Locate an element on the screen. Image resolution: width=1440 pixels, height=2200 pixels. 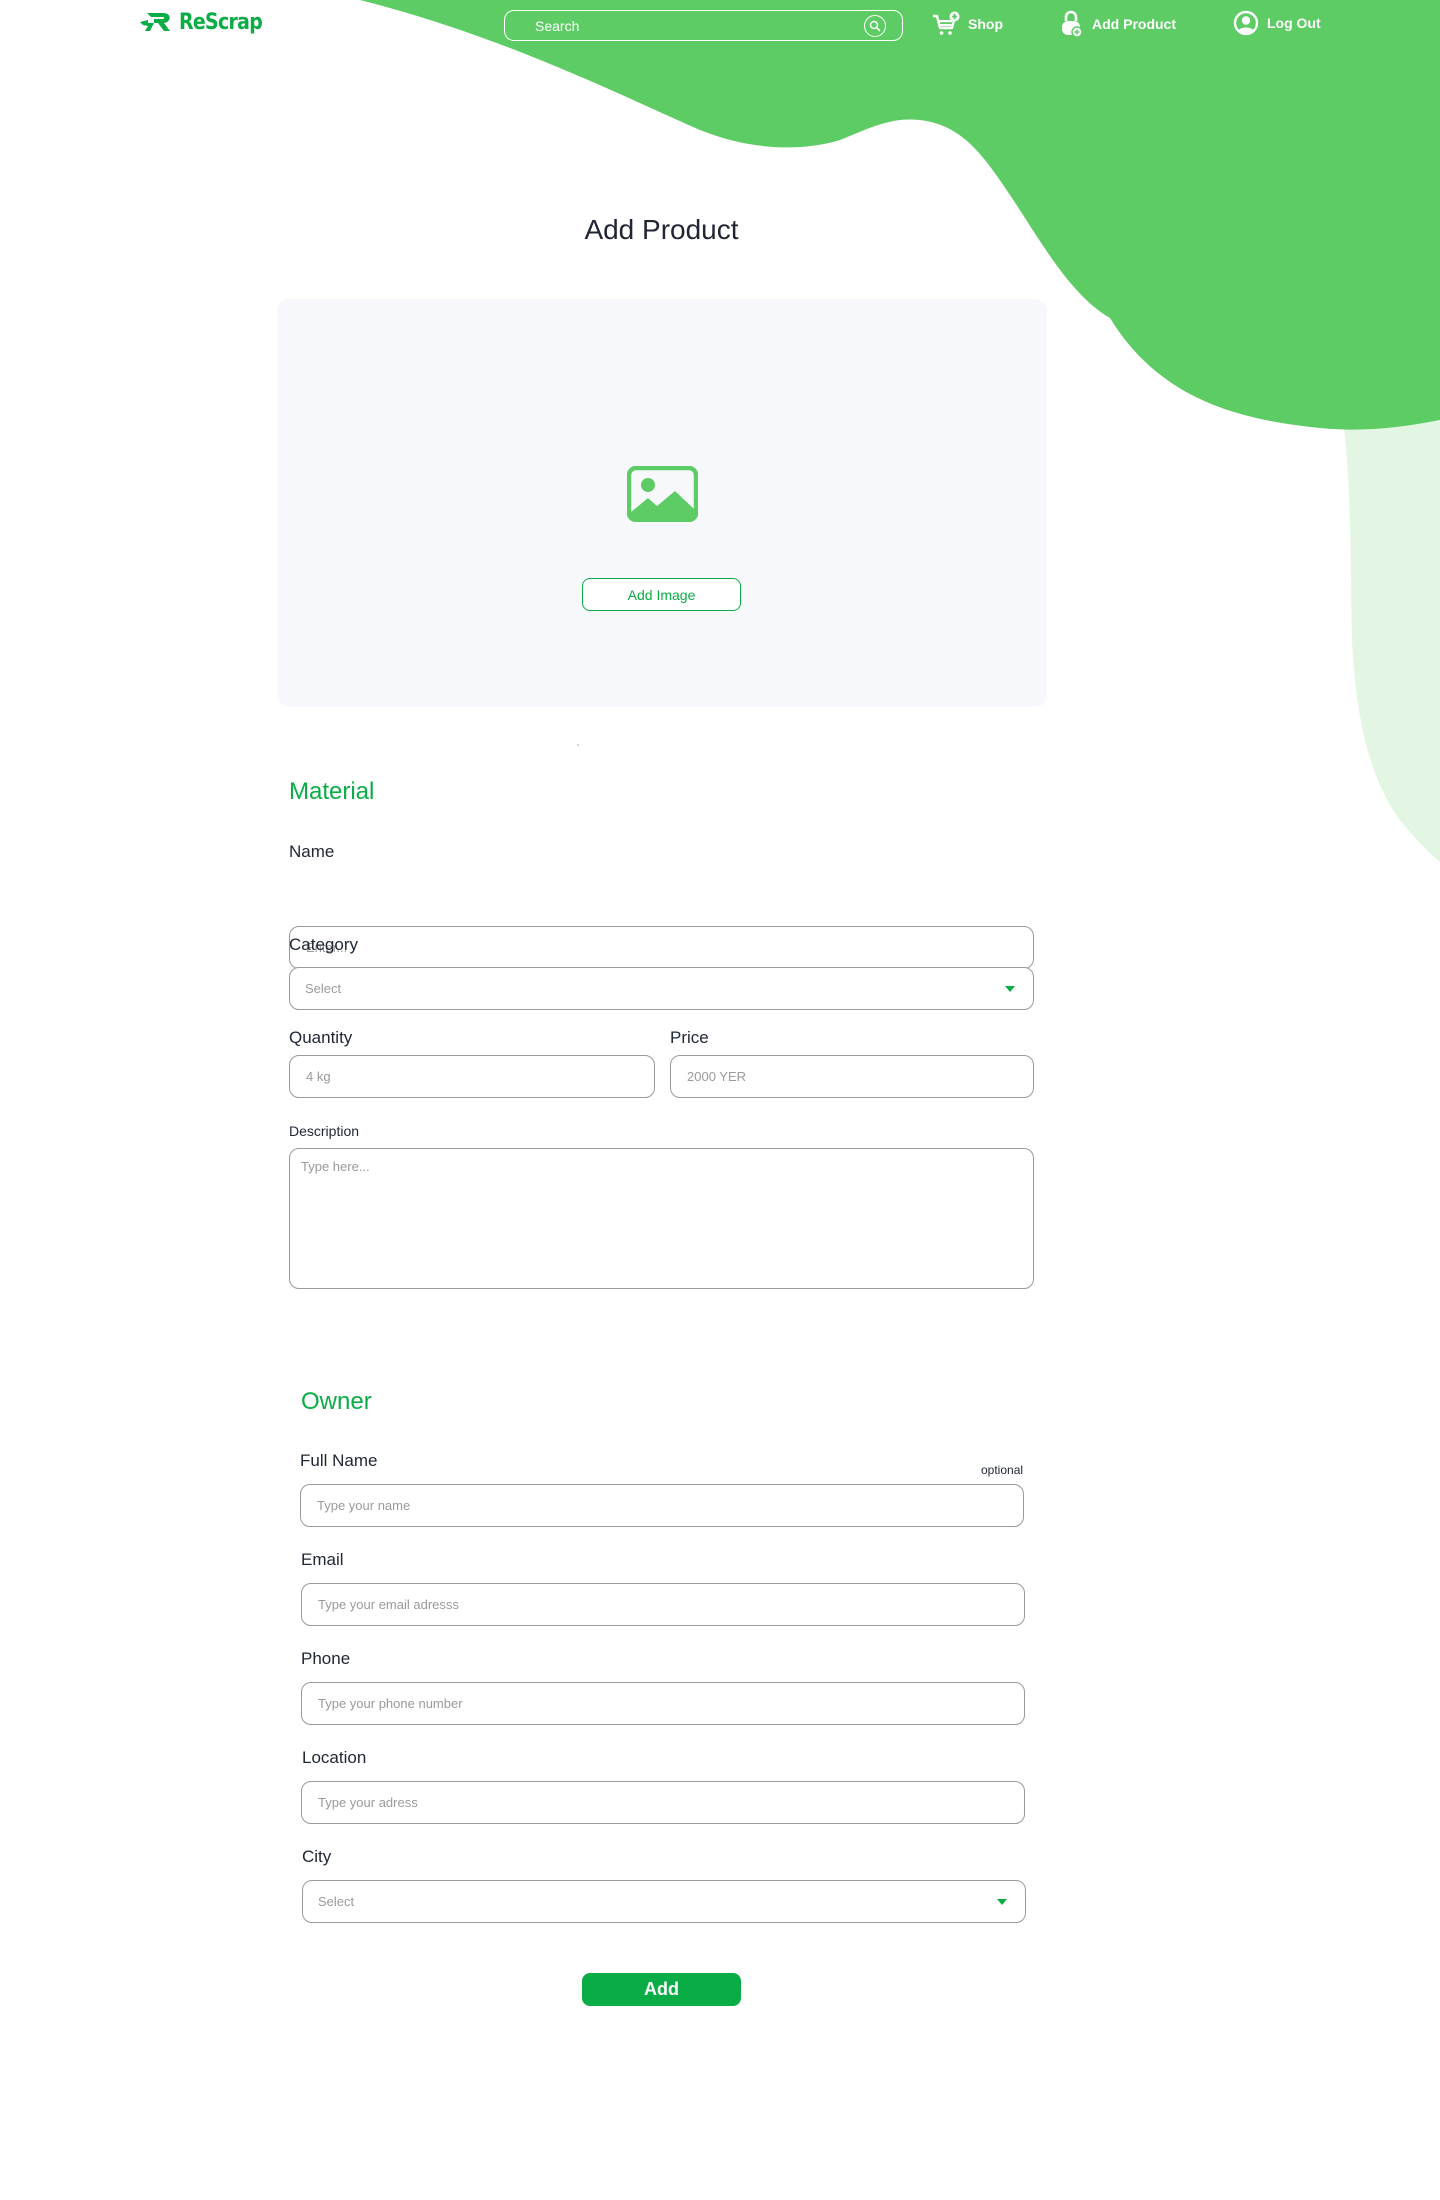
search-icon is located at coordinates (875, 26).